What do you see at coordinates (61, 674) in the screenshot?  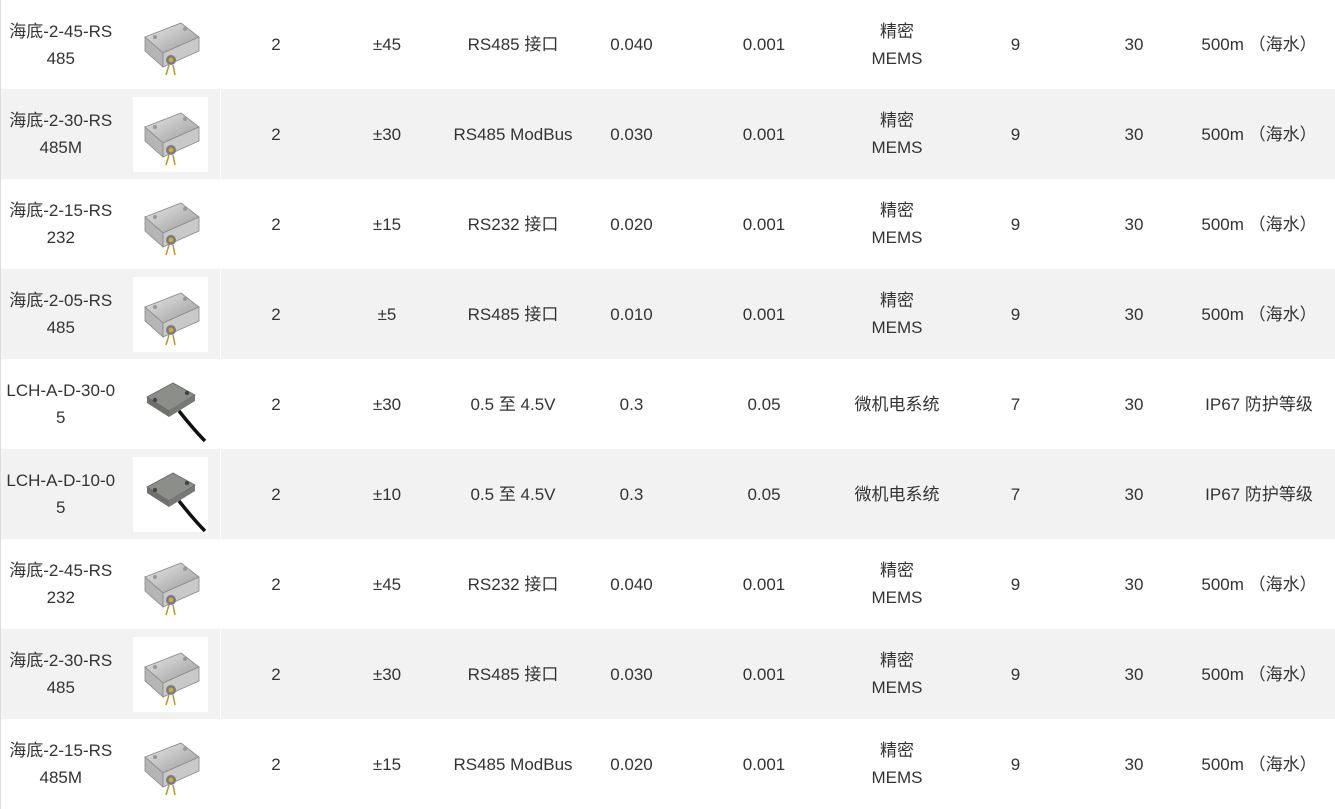 I see `model-cell: 海底-2-30-RS485` at bounding box center [61, 674].